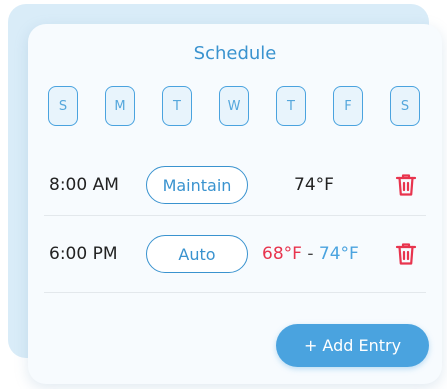 The width and height of the screenshot is (447, 389). I want to click on entry-time: 8:00 AM, so click(84, 185).